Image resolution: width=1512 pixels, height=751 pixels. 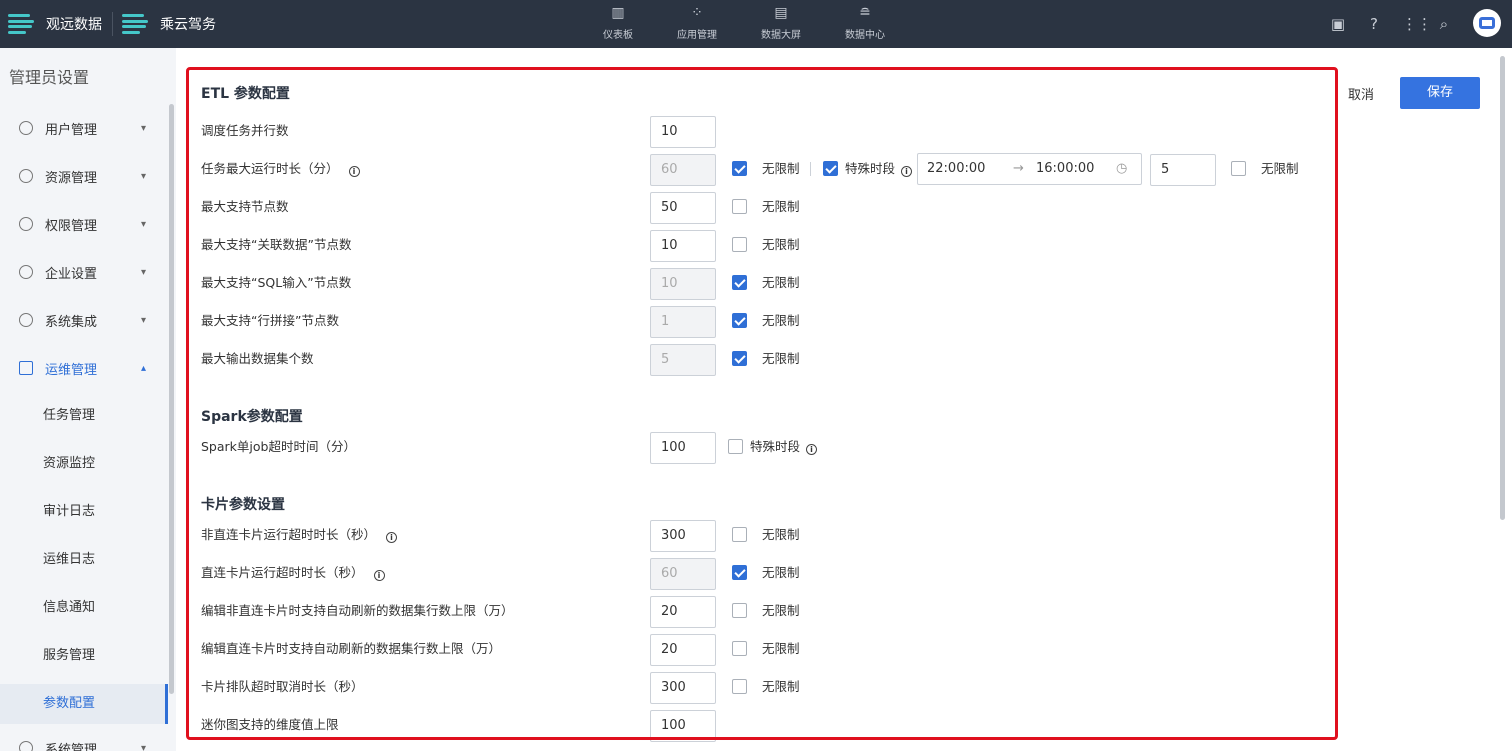 What do you see at coordinates (71, 370) in the screenshot?
I see `sidebar-item-label: 运维管理` at bounding box center [71, 370].